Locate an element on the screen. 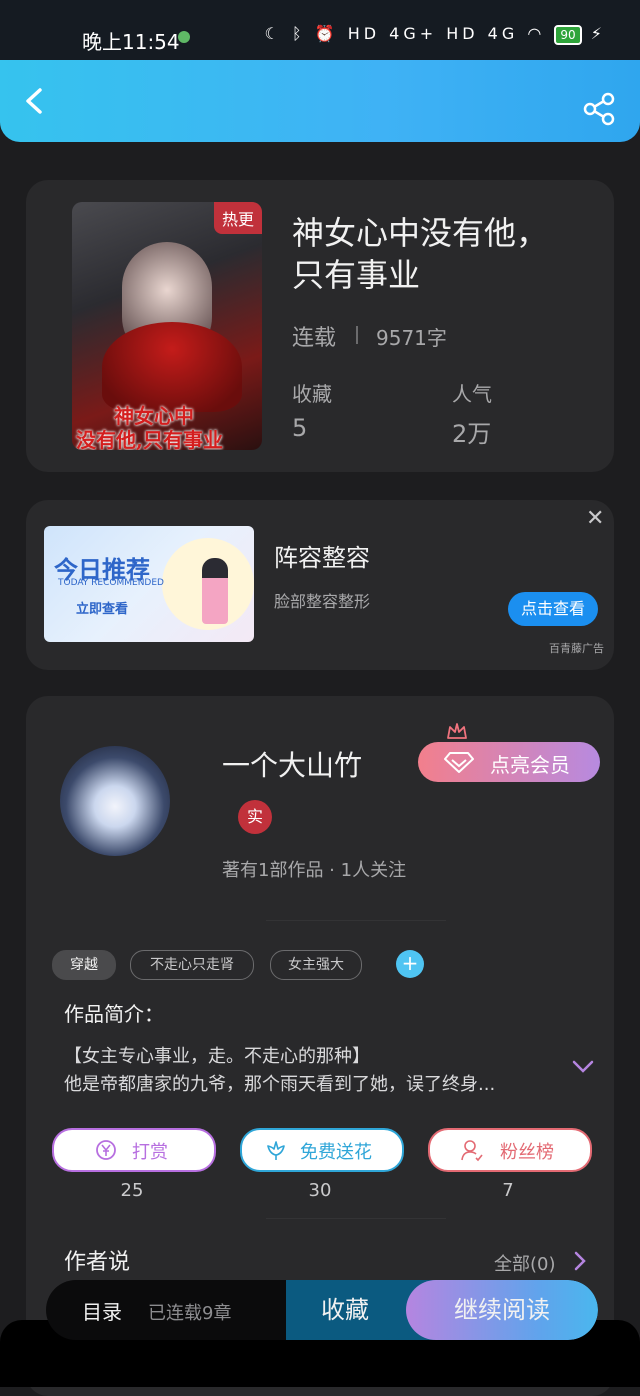  verified-badge: 实 is located at coordinates (255, 817).